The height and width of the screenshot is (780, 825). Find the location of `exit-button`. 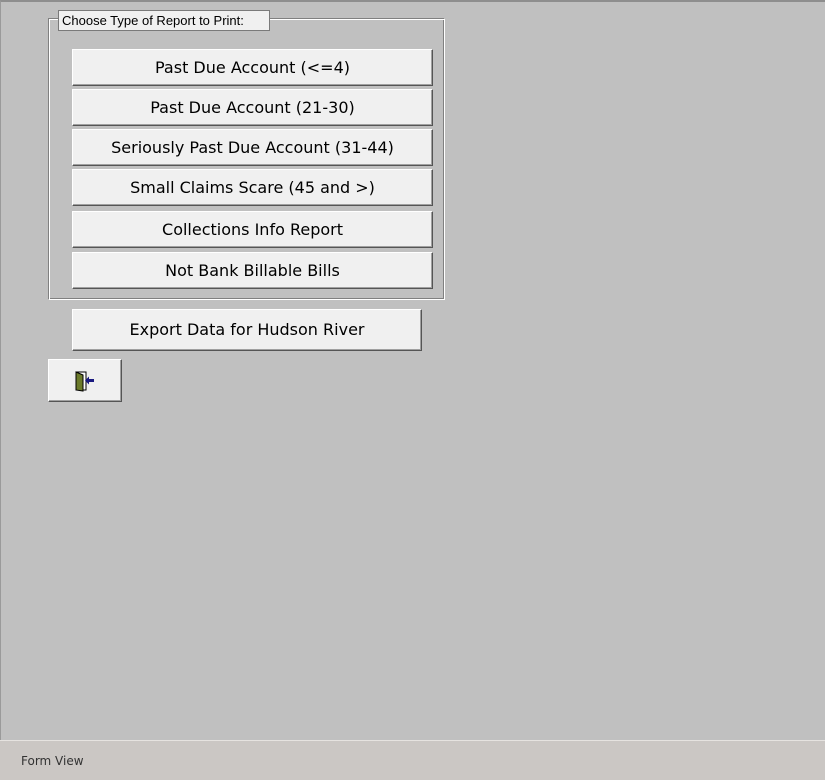

exit-button is located at coordinates (85, 380).